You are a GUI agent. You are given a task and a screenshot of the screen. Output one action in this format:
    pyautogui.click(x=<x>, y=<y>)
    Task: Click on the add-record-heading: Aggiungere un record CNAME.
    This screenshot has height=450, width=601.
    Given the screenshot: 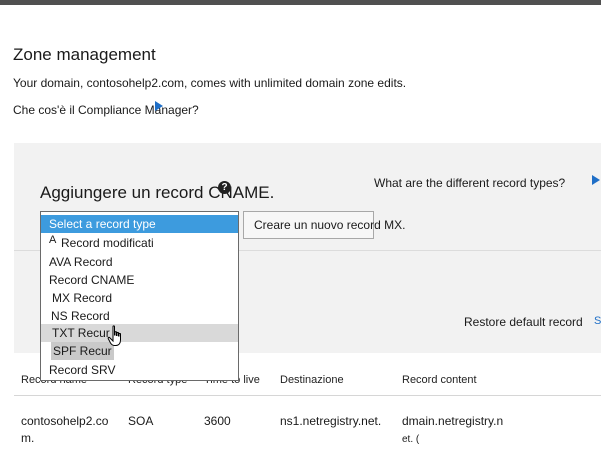 What is the action you would take?
    pyautogui.click(x=157, y=192)
    